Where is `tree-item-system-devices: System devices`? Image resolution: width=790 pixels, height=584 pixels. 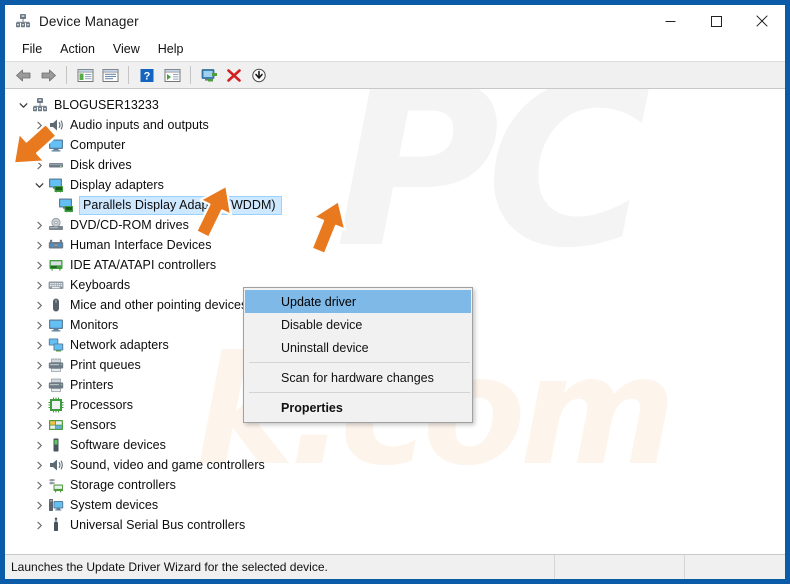
tree-item-system-devices: System devices is located at coordinates (395, 505).